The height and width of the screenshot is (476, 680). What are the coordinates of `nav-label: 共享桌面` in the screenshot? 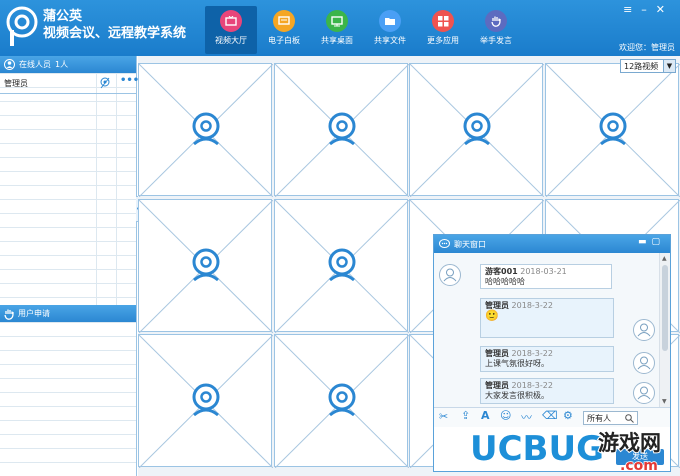 It's located at (337, 40).